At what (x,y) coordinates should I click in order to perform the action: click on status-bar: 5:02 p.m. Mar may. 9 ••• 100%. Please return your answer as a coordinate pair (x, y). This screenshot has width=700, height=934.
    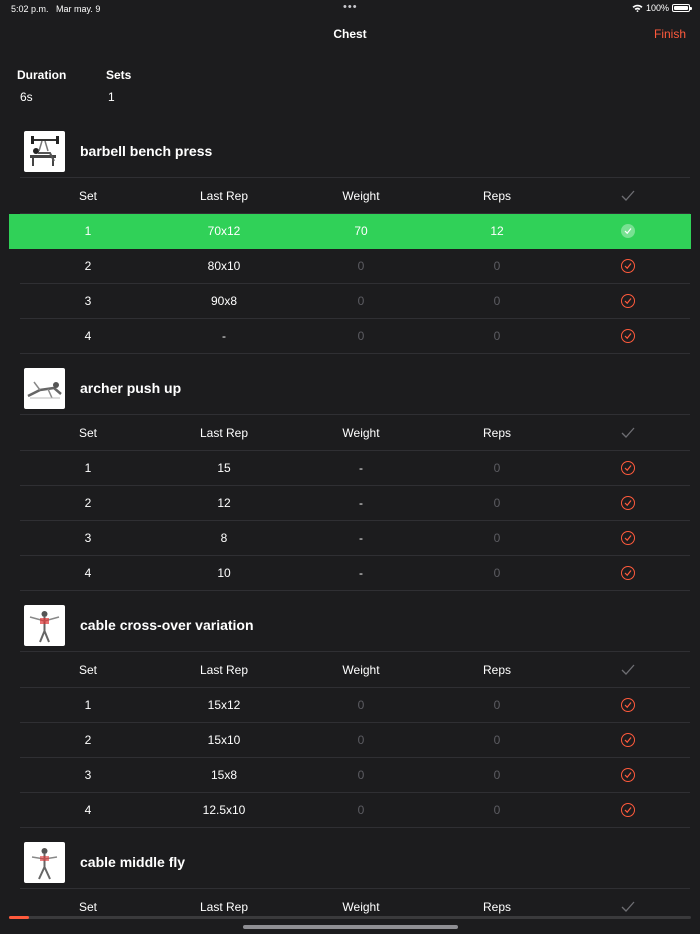
    Looking at the image, I should click on (350, 9).